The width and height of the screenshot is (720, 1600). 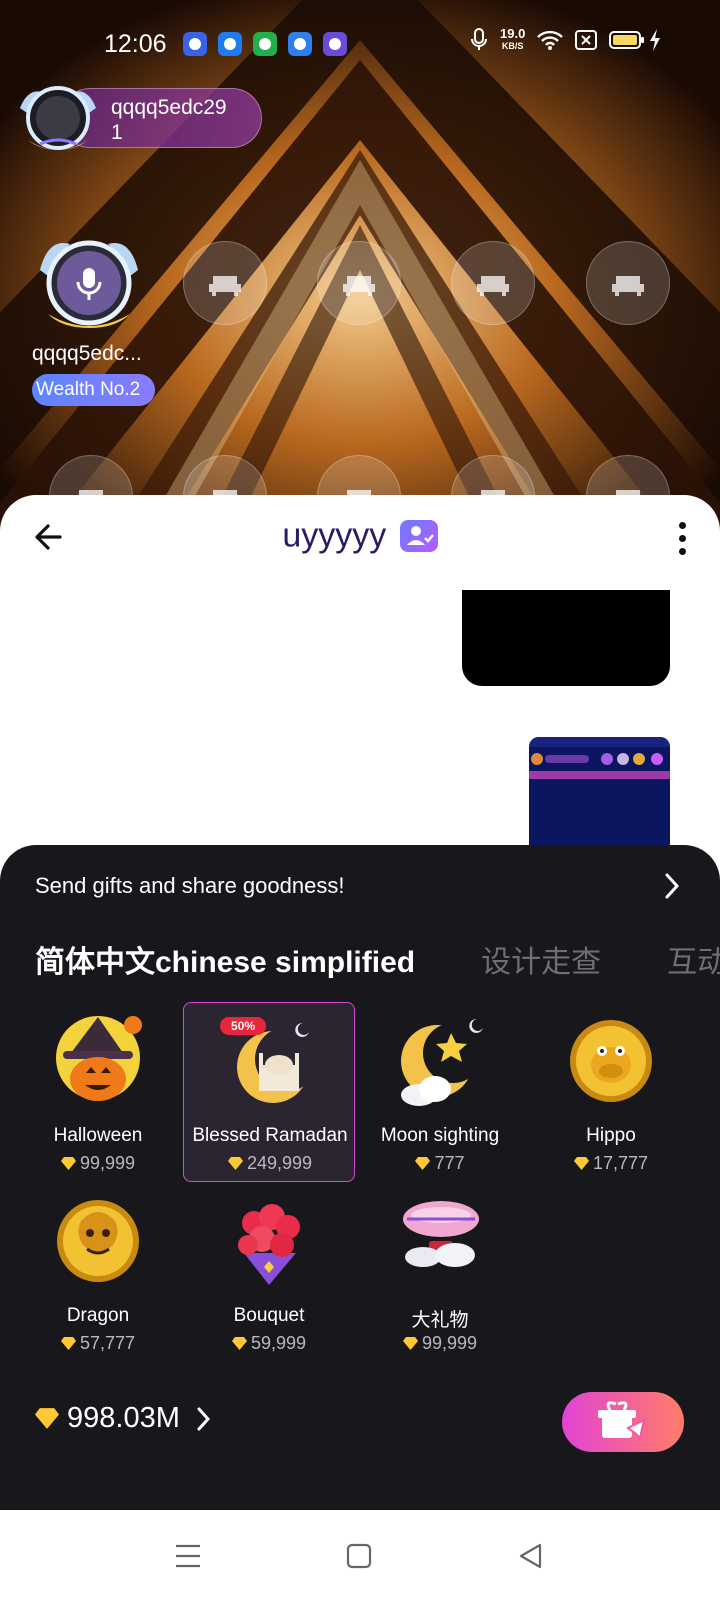 I want to click on gift-price: 57,777, so click(x=98, y=1343).